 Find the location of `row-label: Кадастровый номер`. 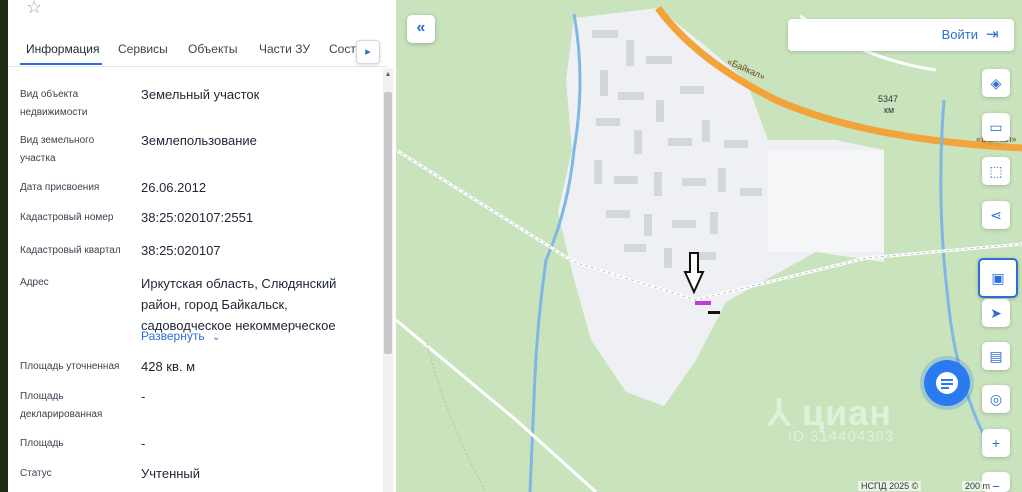

row-label: Кадастровый номер is located at coordinates (67, 217).